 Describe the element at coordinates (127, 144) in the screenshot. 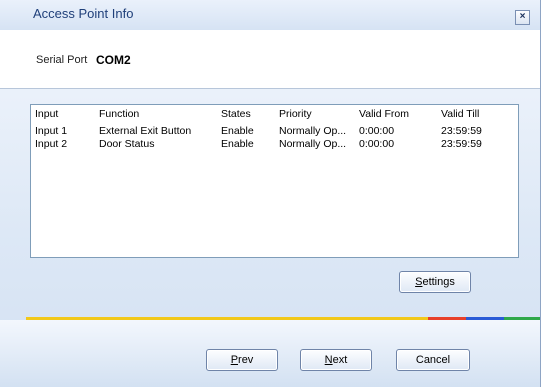

I see `cell-function: Door Status` at that location.